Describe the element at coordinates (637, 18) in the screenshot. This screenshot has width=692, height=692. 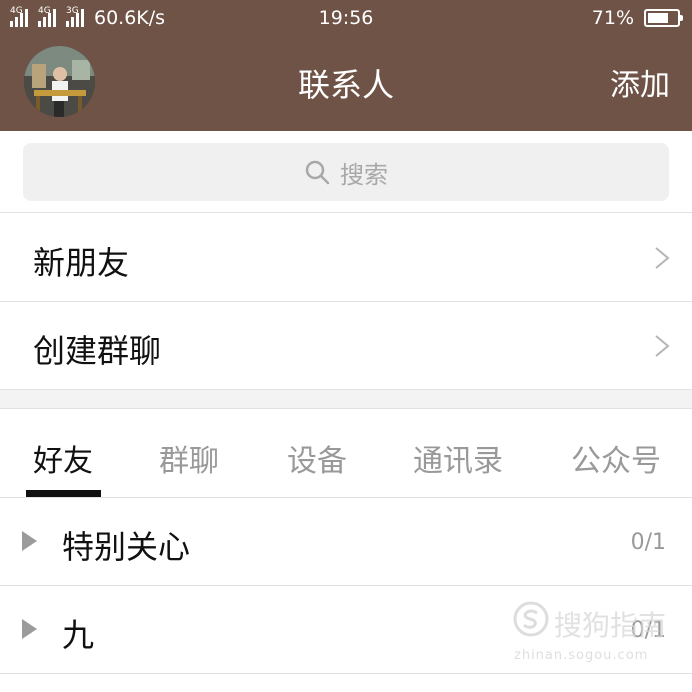
I see `status-right: 71%` at that location.